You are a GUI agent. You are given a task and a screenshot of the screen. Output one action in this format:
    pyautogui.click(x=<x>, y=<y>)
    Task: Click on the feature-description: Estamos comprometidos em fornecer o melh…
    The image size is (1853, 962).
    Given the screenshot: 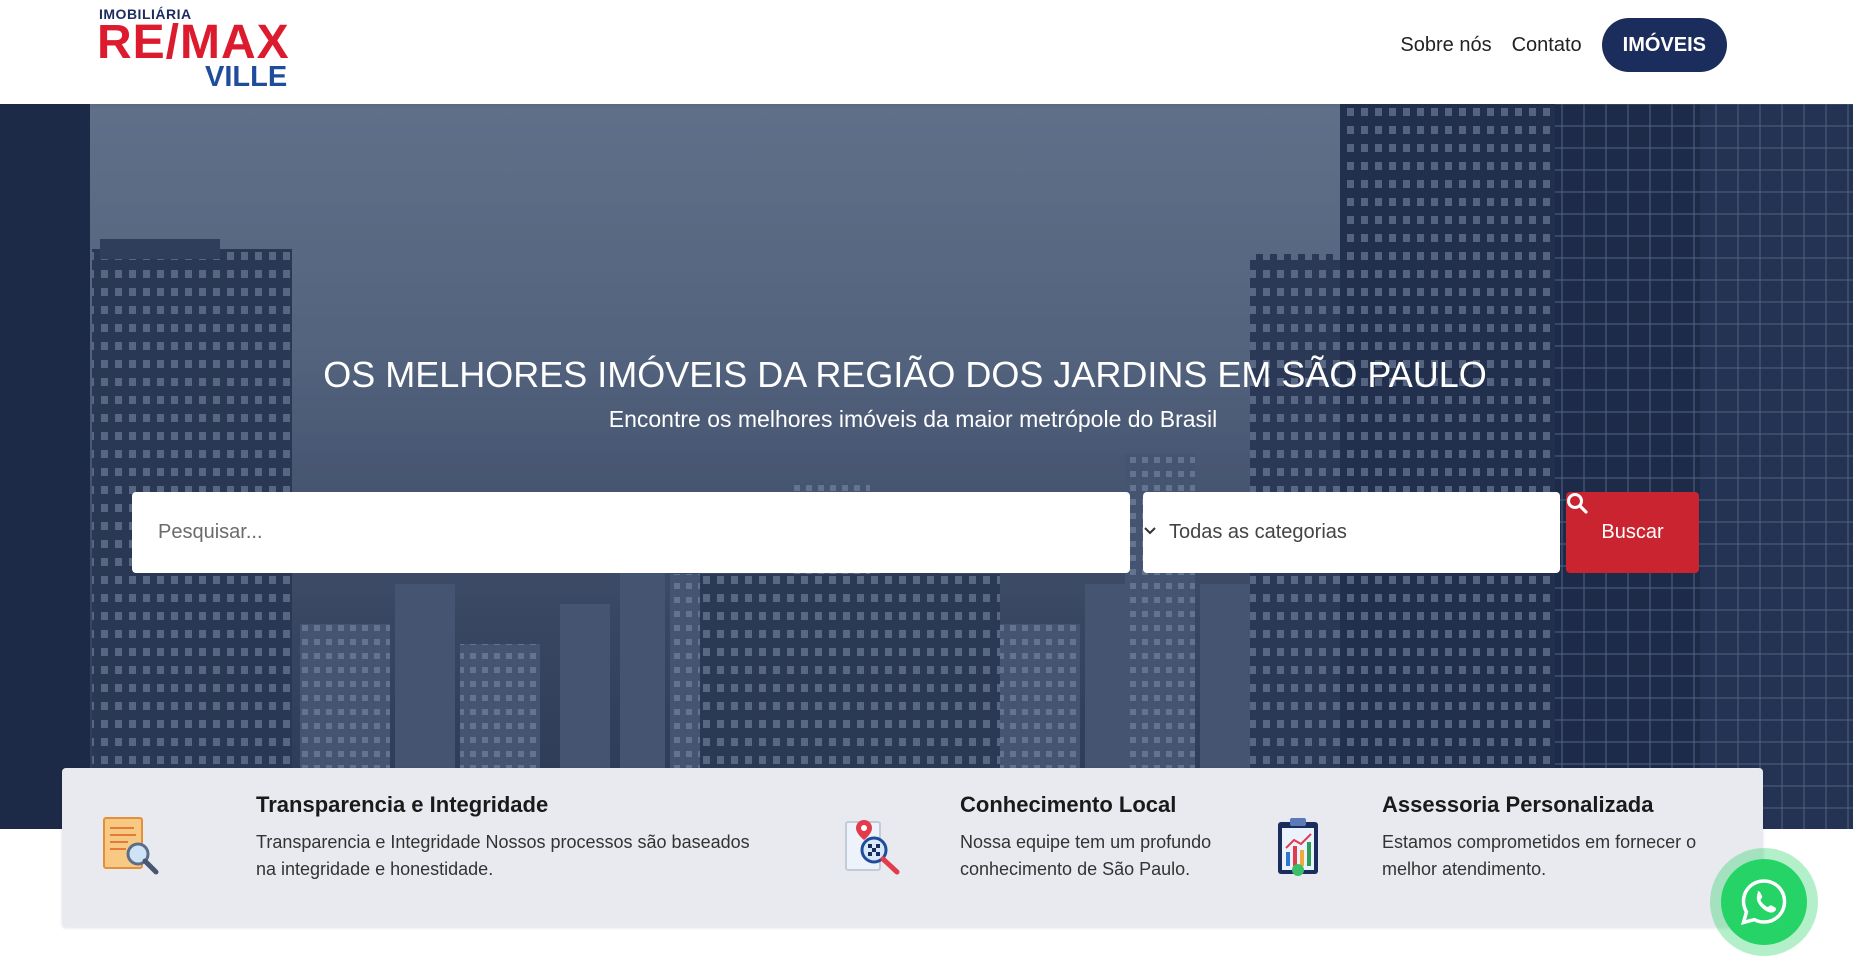 What is the action you would take?
    pyautogui.click(x=1539, y=855)
    